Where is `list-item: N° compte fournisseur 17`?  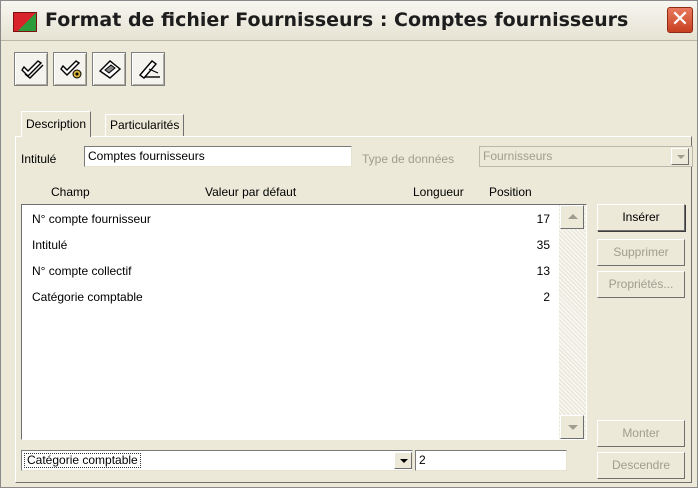 list-item: N° compte fournisseur 17 is located at coordinates (290, 220).